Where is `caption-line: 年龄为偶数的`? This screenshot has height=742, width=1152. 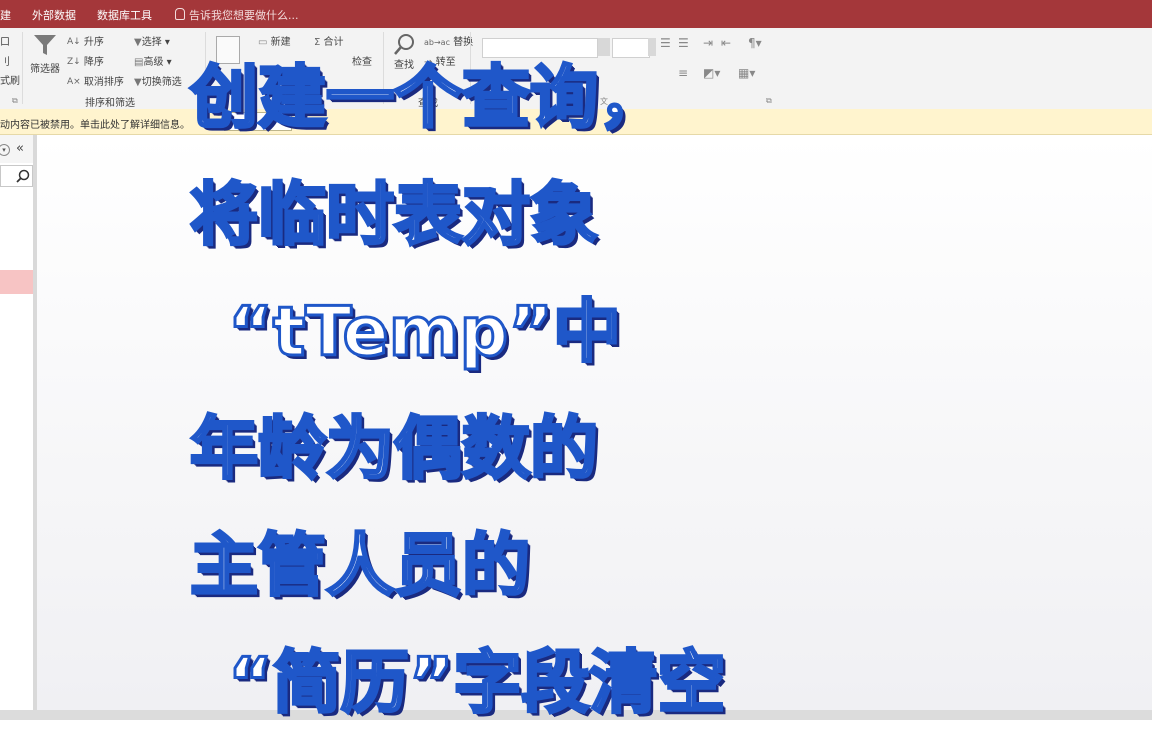 caption-line: 年龄为偶数的 is located at coordinates (393, 450).